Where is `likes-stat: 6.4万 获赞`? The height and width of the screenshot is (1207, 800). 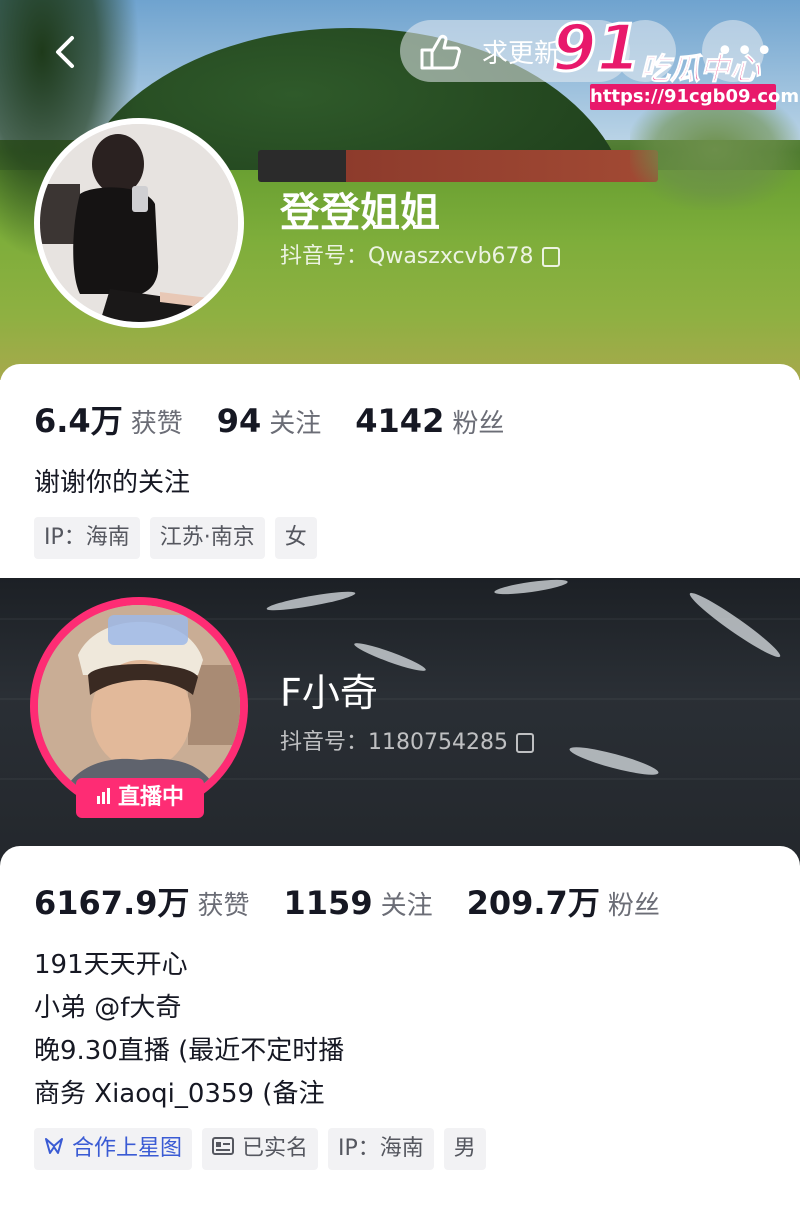 likes-stat: 6.4万 获赞 is located at coordinates (108, 421).